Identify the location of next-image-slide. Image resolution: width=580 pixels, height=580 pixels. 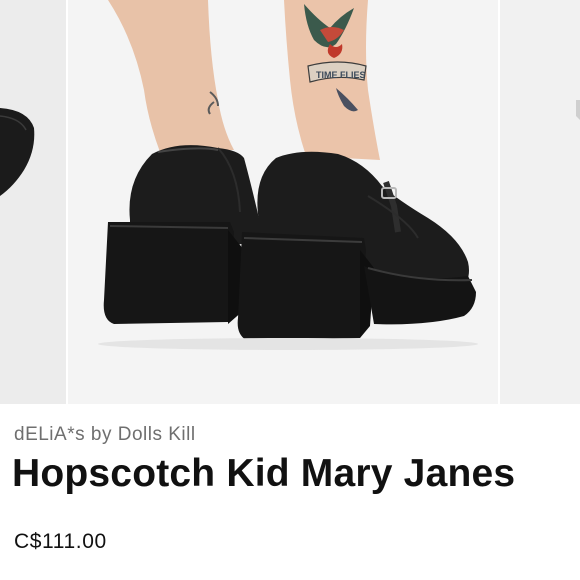
(540, 202).